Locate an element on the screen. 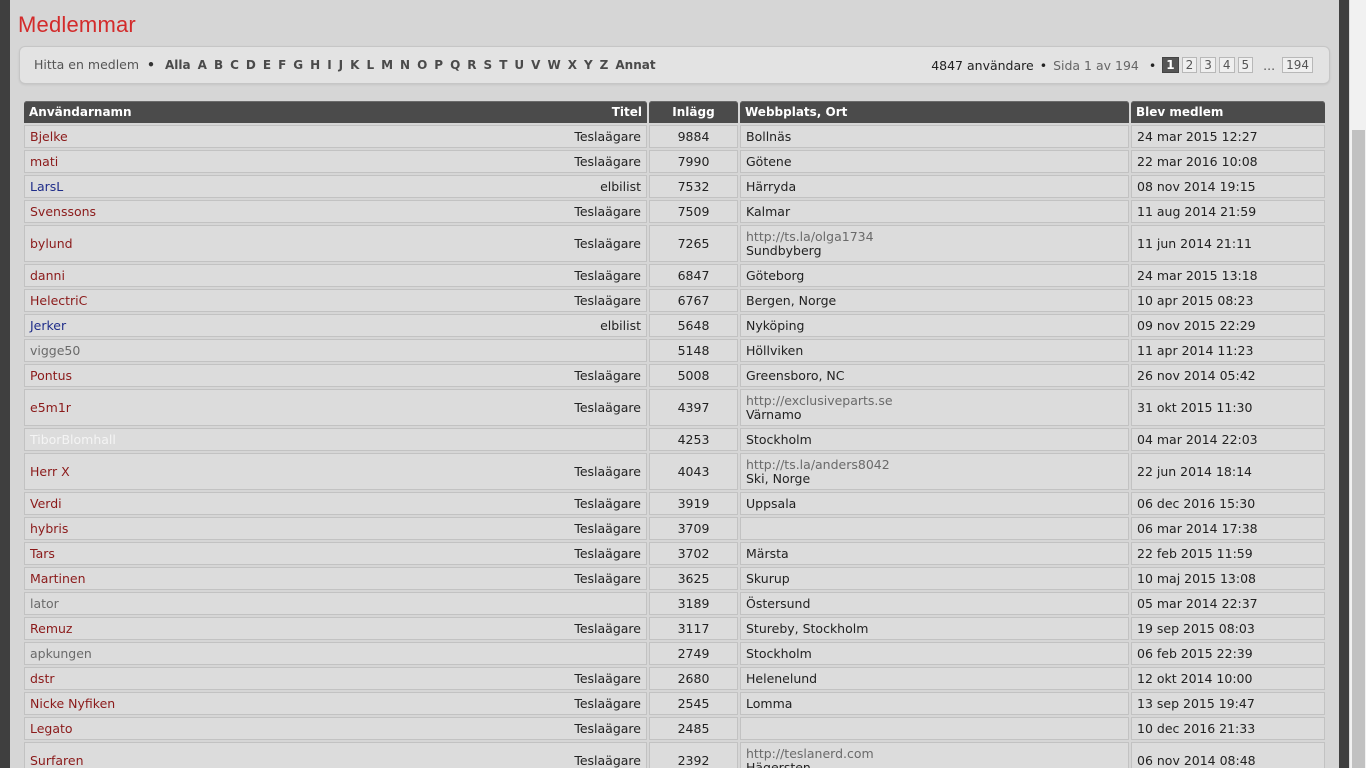 Image resolution: width=1366 pixels, height=768 pixels. member-name-link: Remuz is located at coordinates (51, 628).